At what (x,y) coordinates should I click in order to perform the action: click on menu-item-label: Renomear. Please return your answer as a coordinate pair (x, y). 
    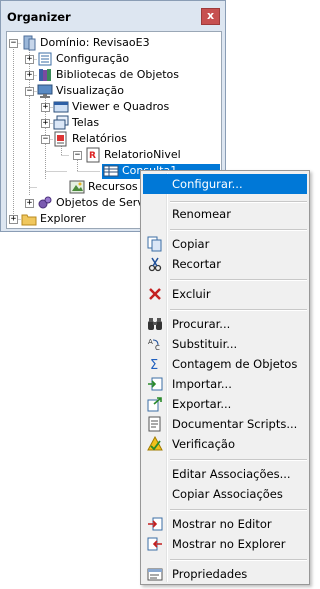
    Looking at the image, I should click on (201, 214).